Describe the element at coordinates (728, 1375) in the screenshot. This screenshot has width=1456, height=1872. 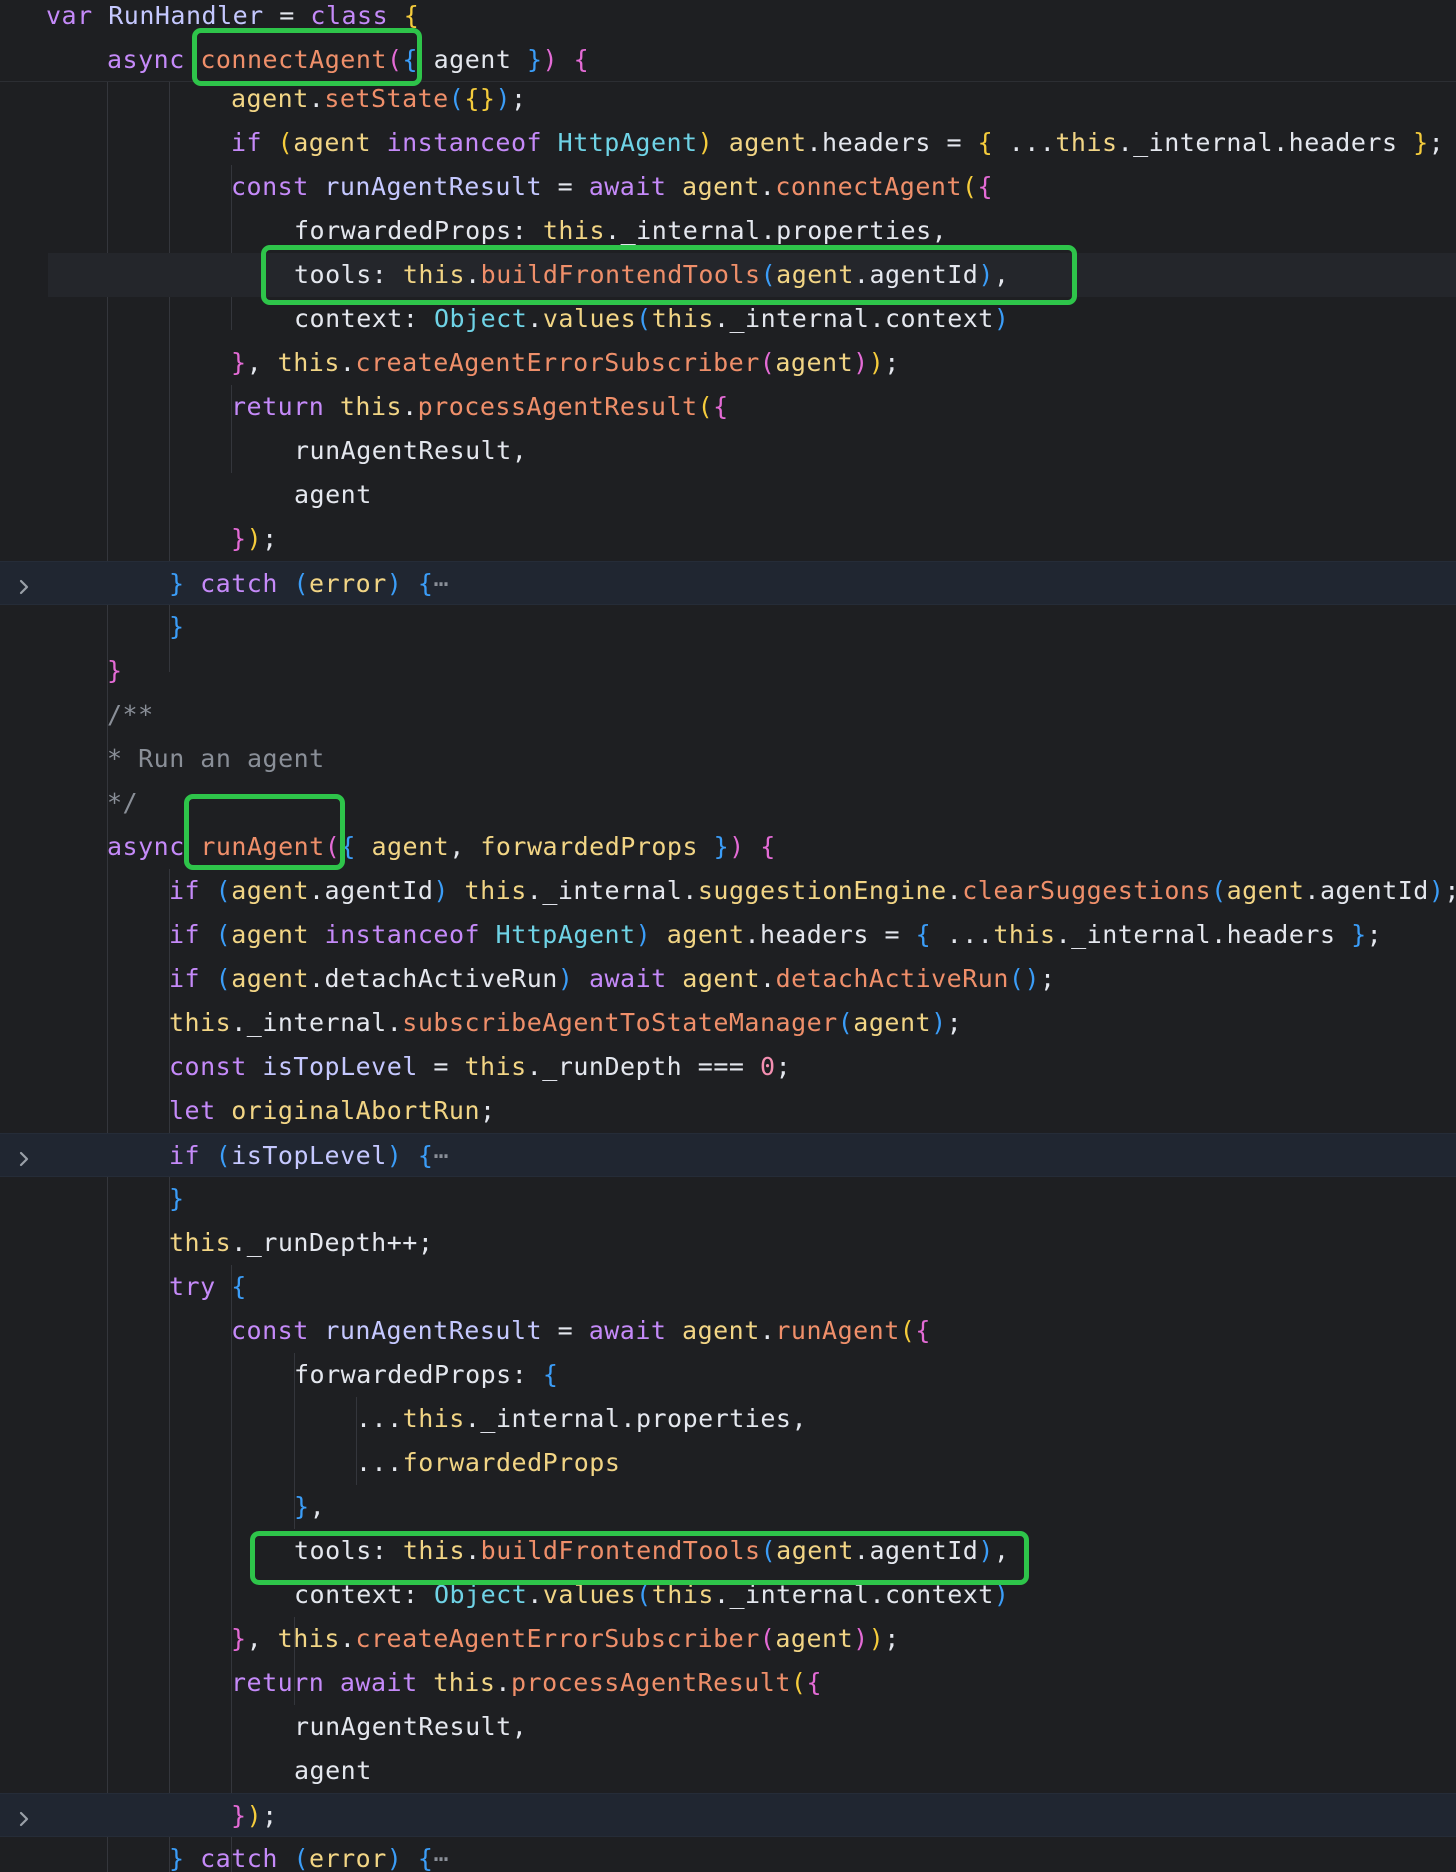
I see `code-line: forwardedProps: {` at that location.